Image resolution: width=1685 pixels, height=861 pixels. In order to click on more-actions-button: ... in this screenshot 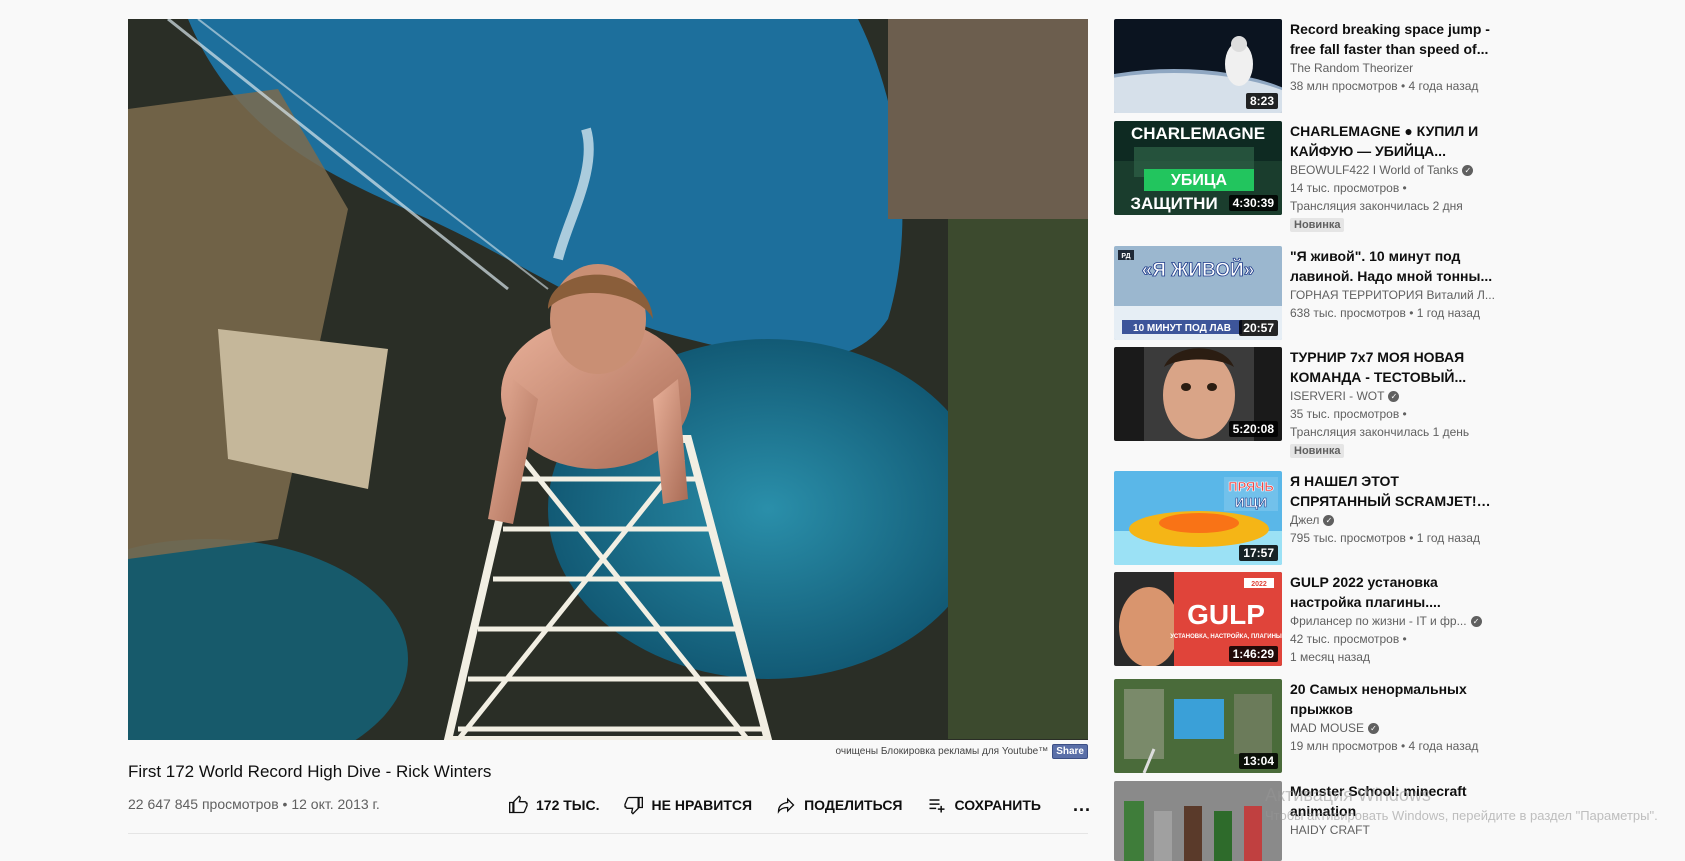, I will do `click(1082, 805)`.